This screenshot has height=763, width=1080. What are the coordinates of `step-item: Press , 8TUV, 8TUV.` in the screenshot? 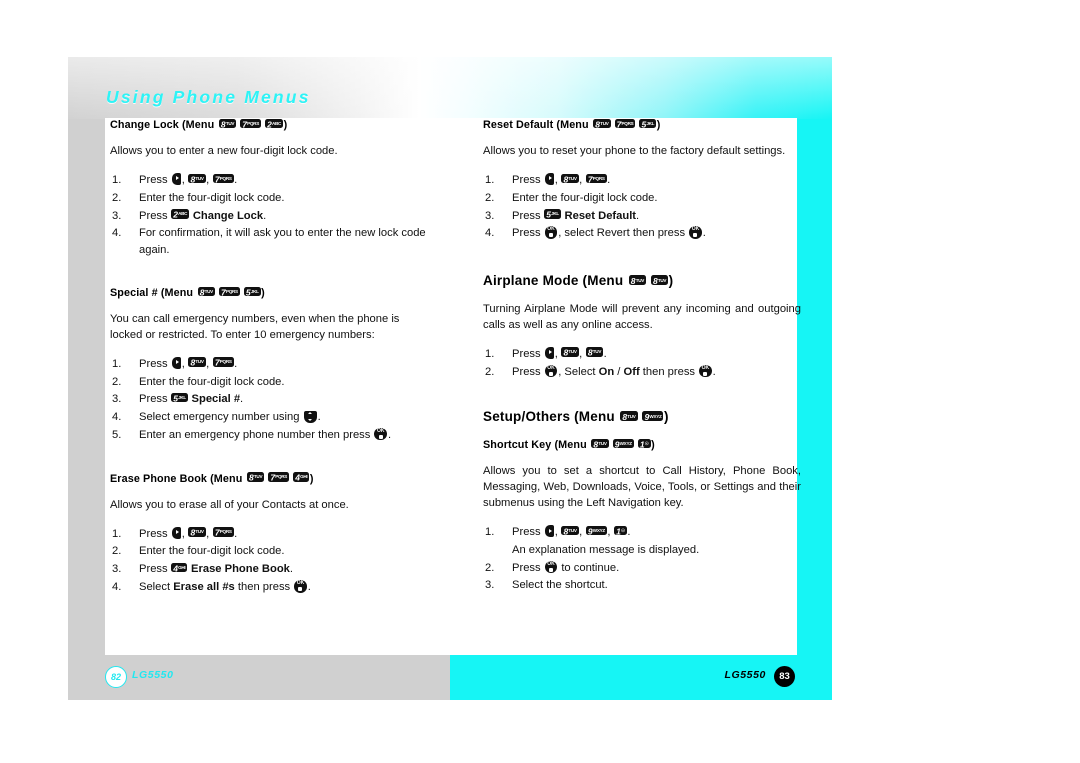 It's located at (546, 354).